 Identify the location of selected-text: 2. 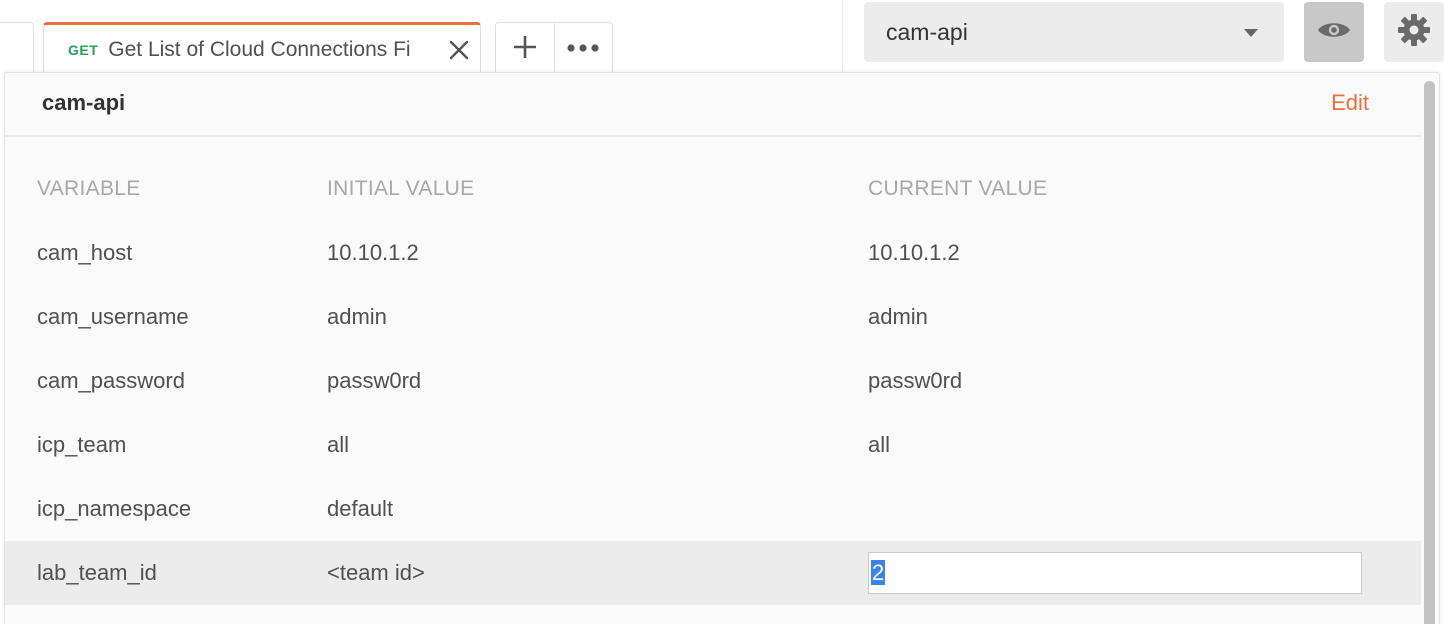
(878, 572).